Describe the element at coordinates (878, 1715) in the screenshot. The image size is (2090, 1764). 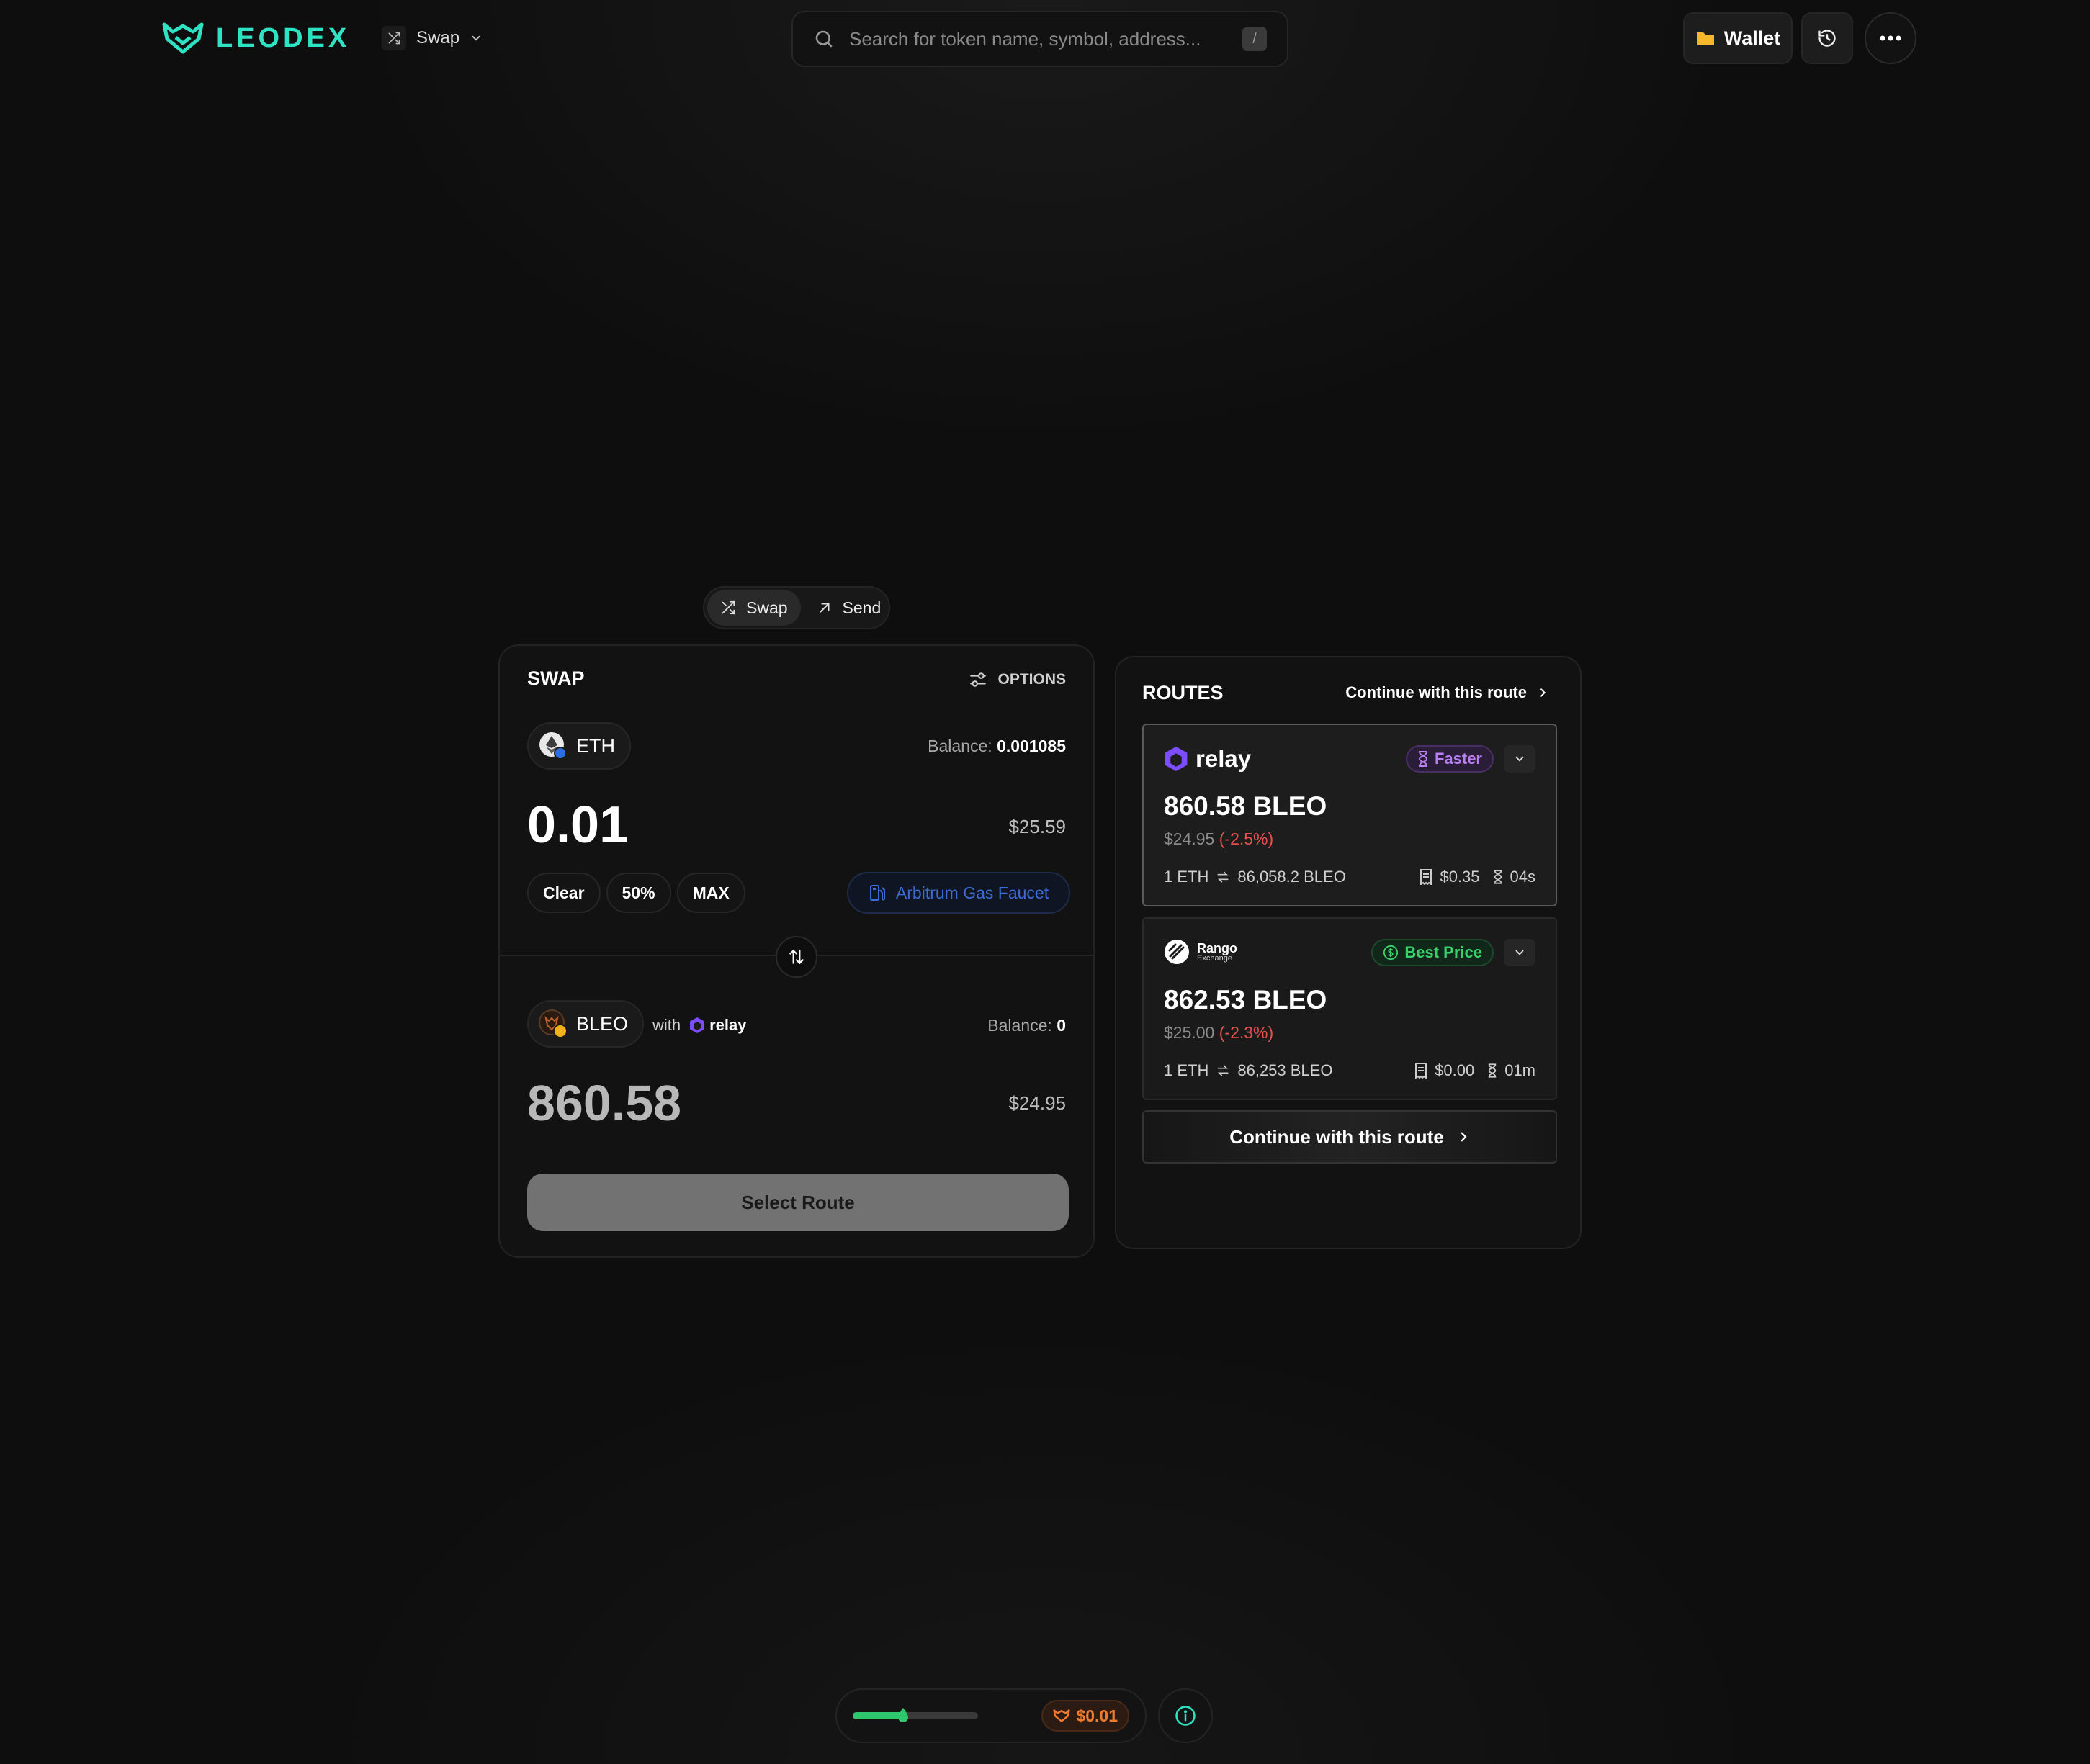
I see `gas-meter-fill` at that location.